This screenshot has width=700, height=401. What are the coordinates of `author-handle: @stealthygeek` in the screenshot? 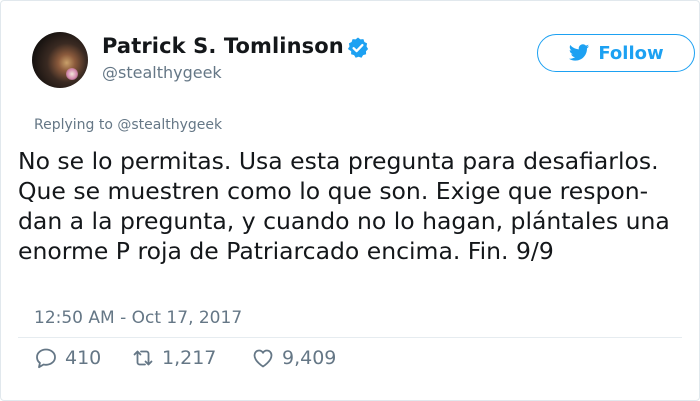 It's located at (162, 72).